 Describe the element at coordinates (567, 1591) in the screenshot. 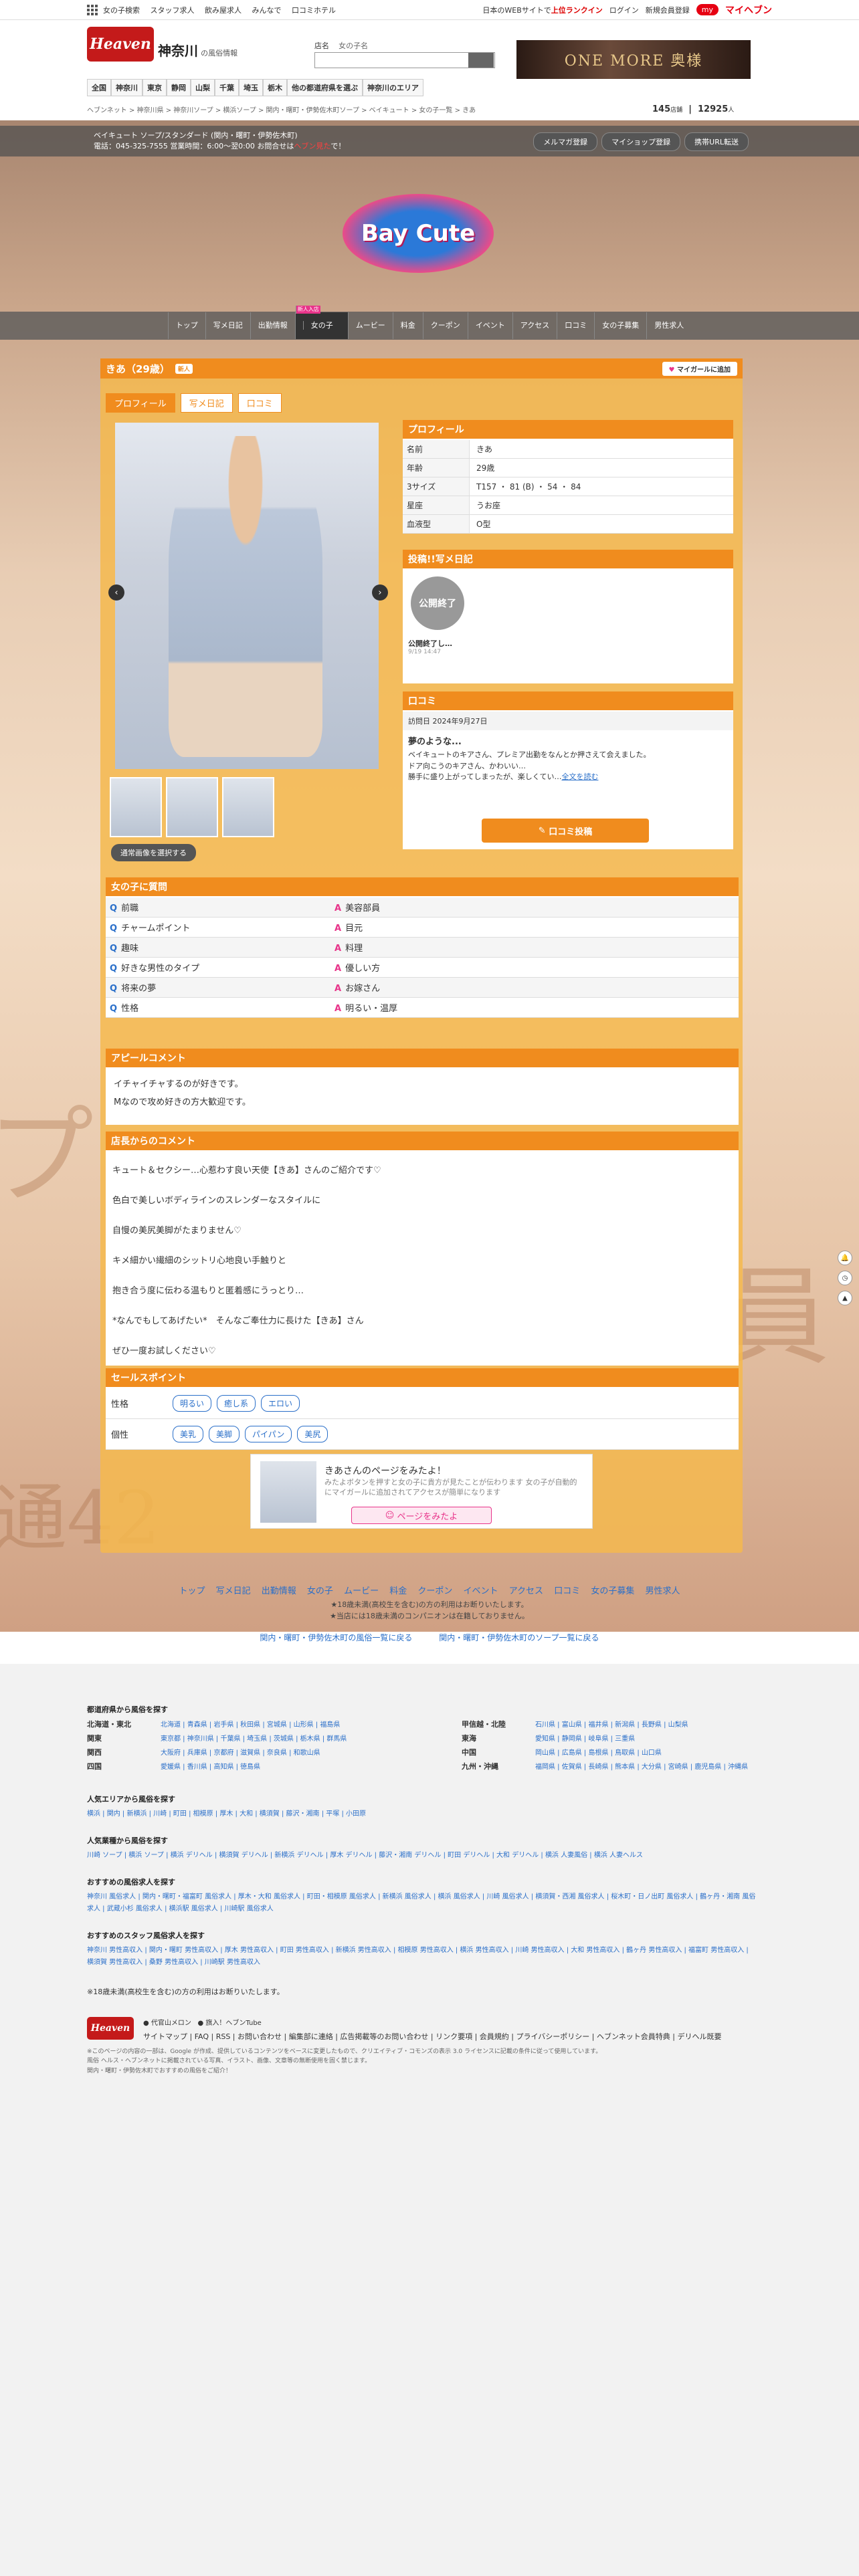

I see `footnav-review: 口コミ` at that location.